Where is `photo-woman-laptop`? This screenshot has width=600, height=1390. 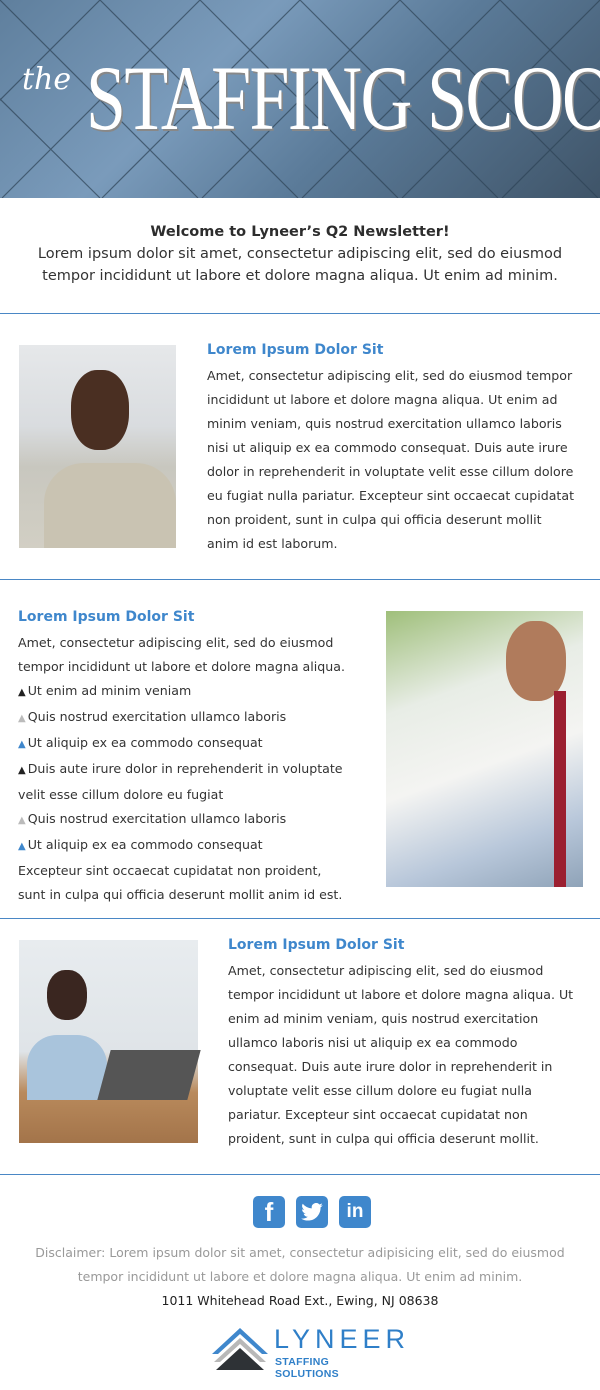 photo-woman-laptop is located at coordinates (110, 1041).